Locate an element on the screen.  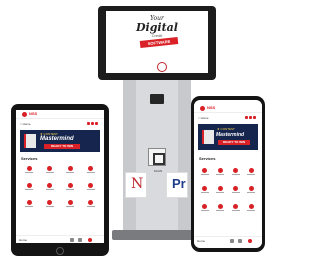
home-button-icon is located at coordinates (60, 251).